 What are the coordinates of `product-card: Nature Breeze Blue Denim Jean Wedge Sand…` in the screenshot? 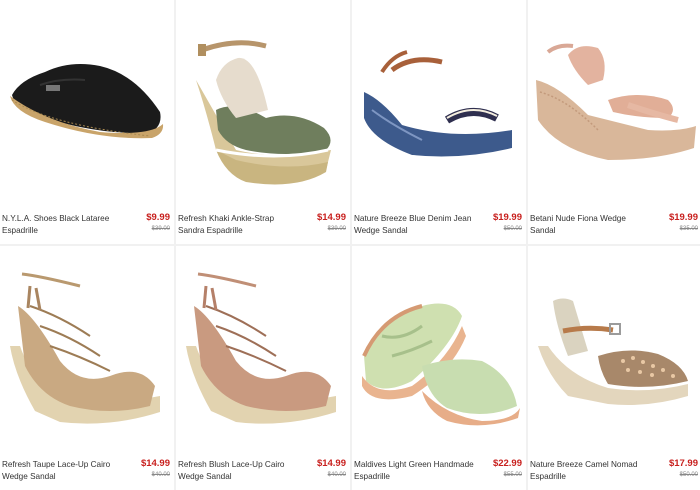 It's located at (439, 122).